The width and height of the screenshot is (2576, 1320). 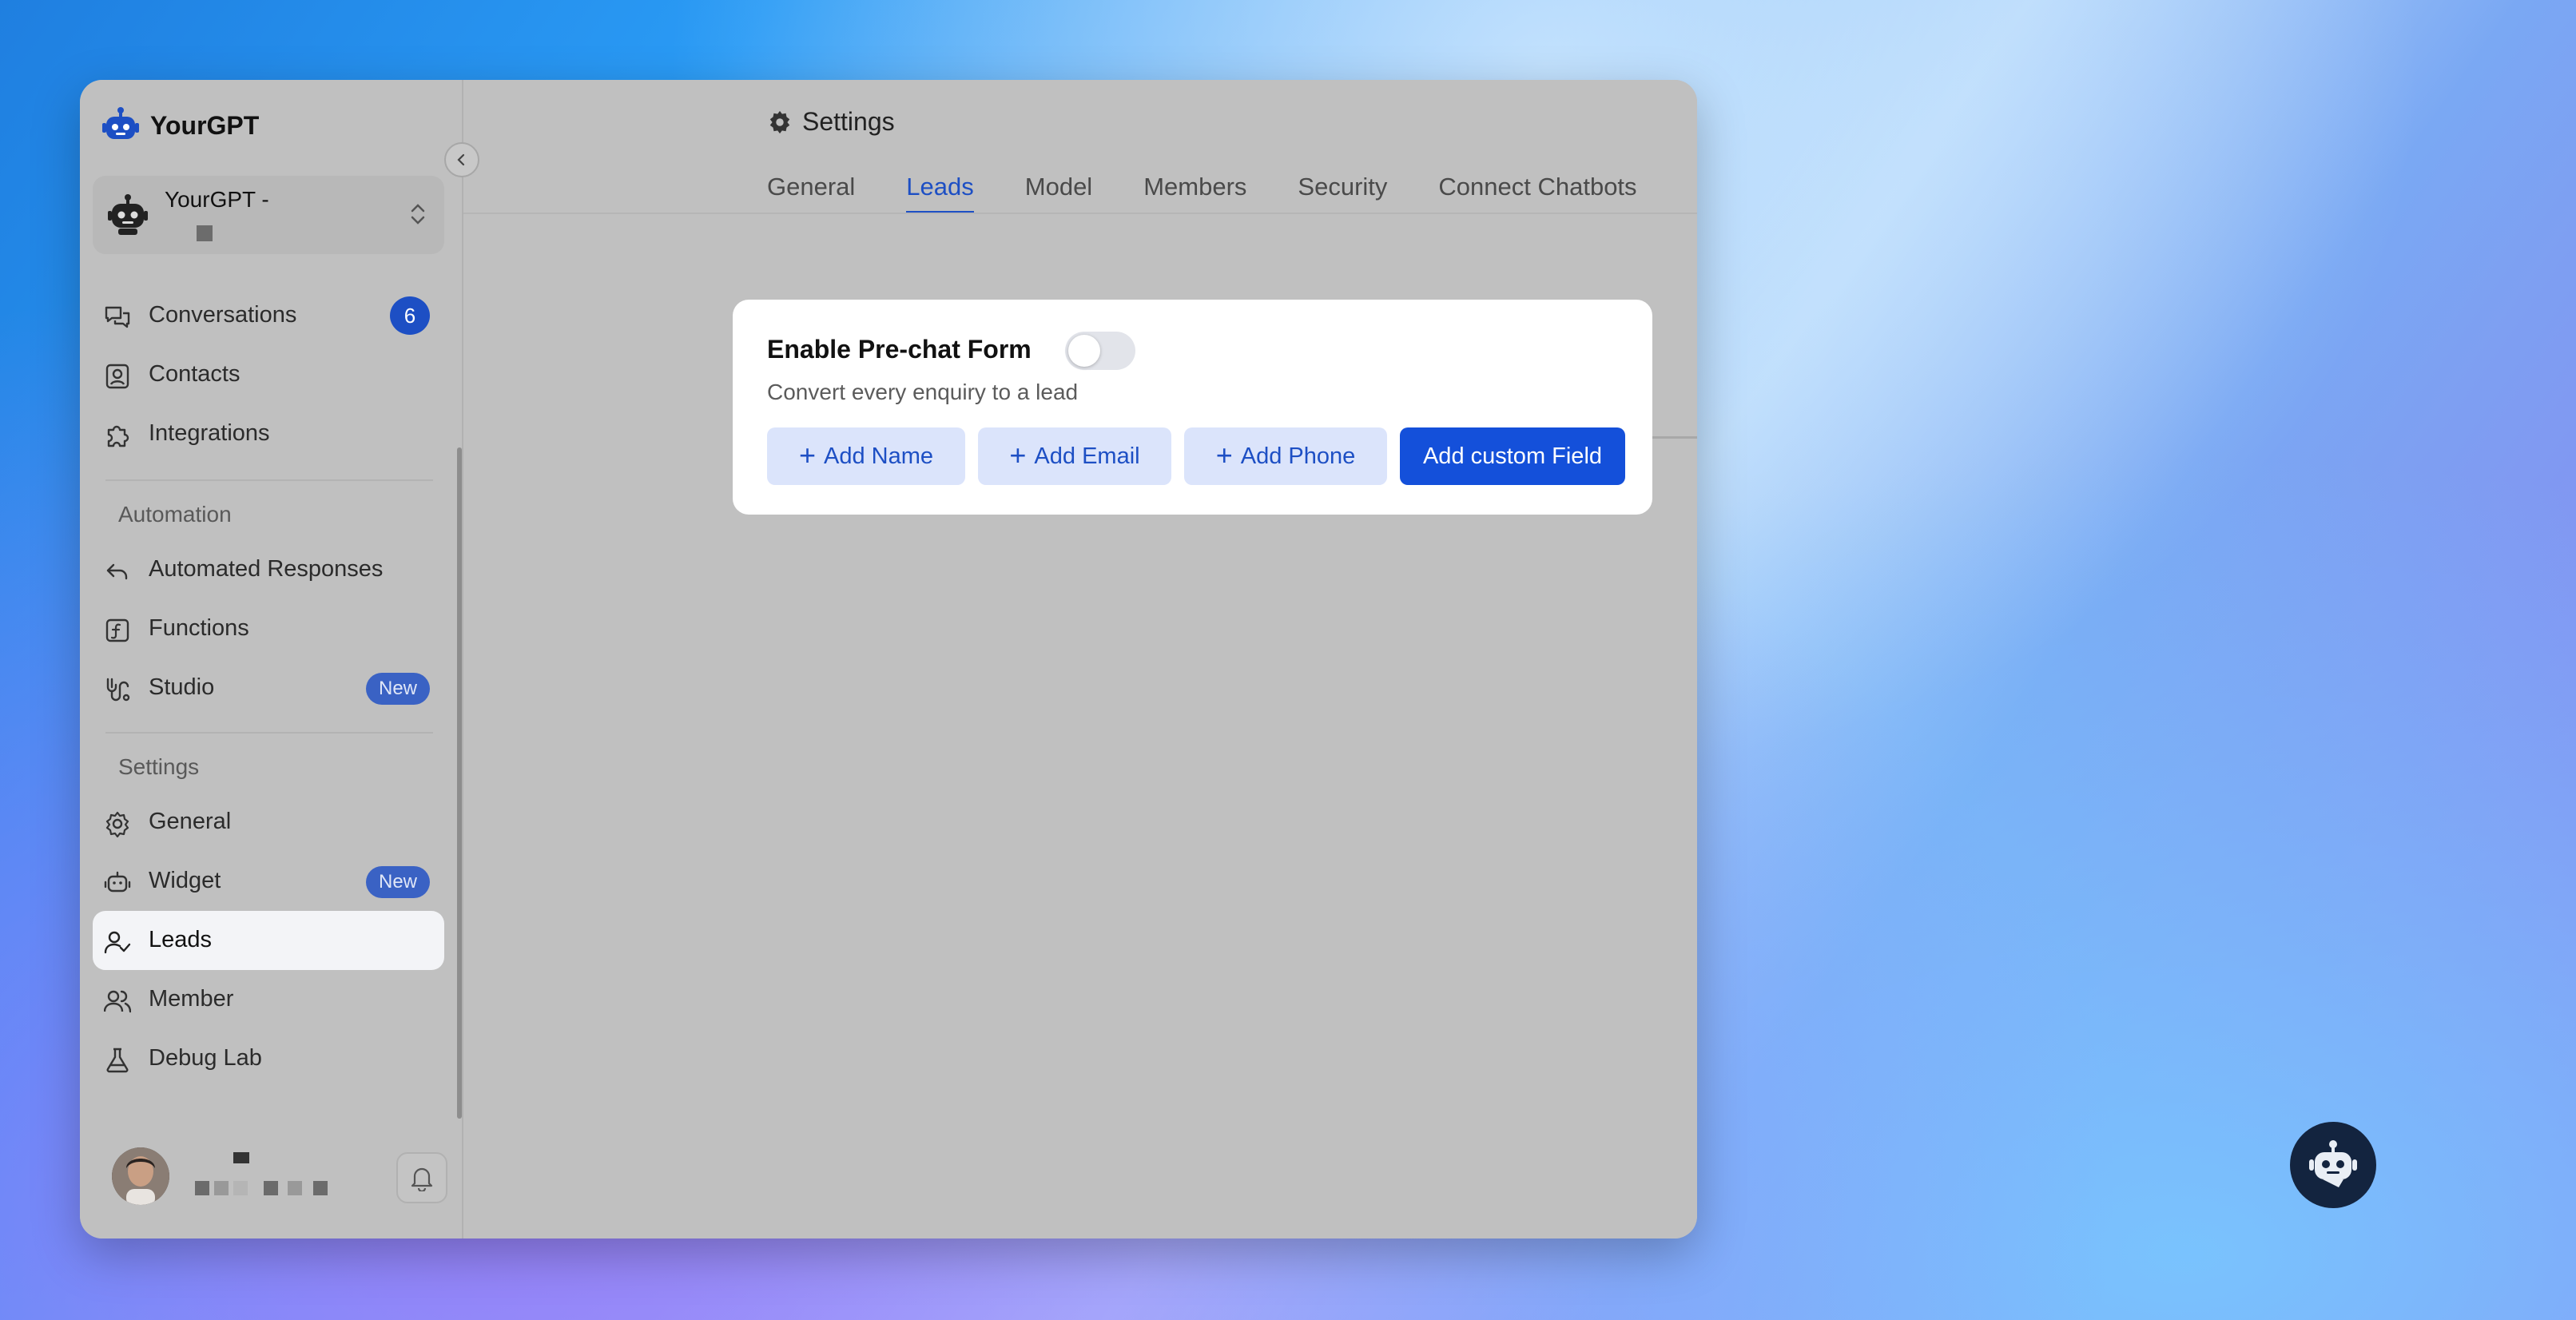 I want to click on tab-security: Security, so click(x=1342, y=193).